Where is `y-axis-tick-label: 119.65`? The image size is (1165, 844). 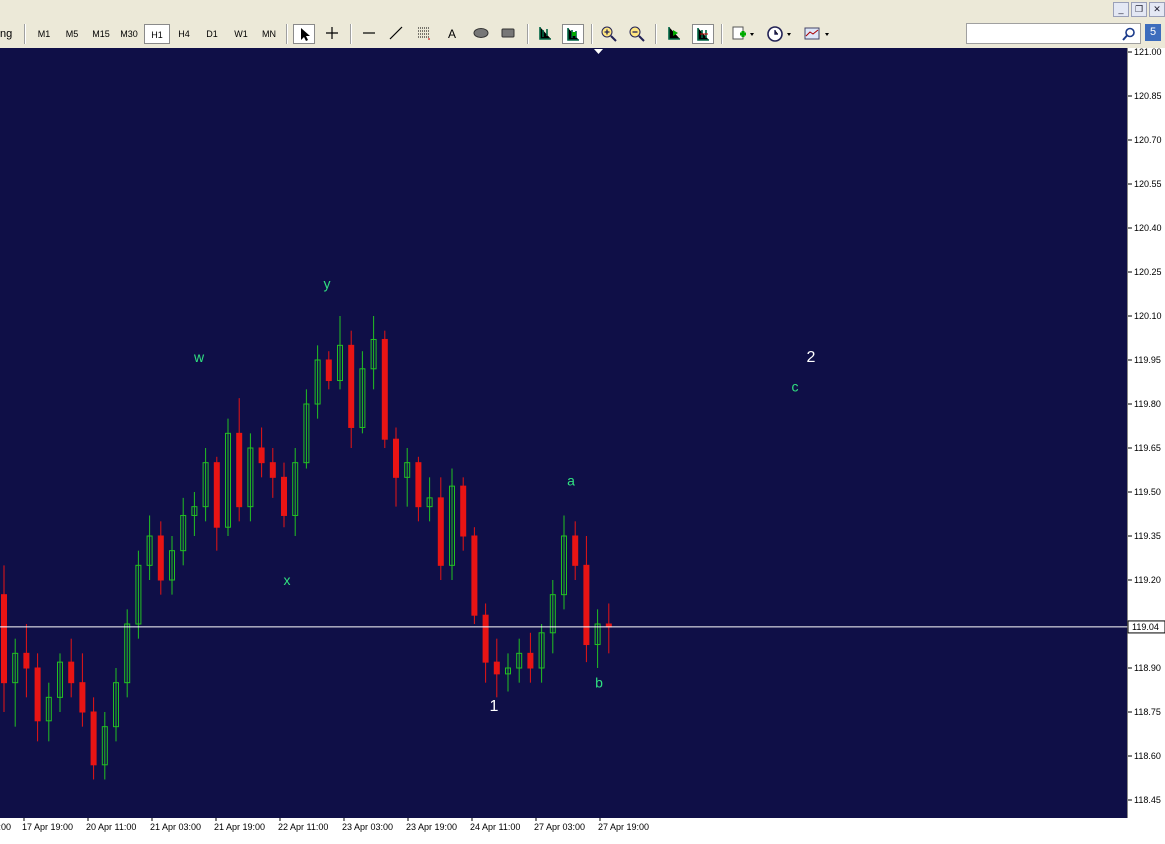
y-axis-tick-label: 119.65 is located at coordinates (1147, 448).